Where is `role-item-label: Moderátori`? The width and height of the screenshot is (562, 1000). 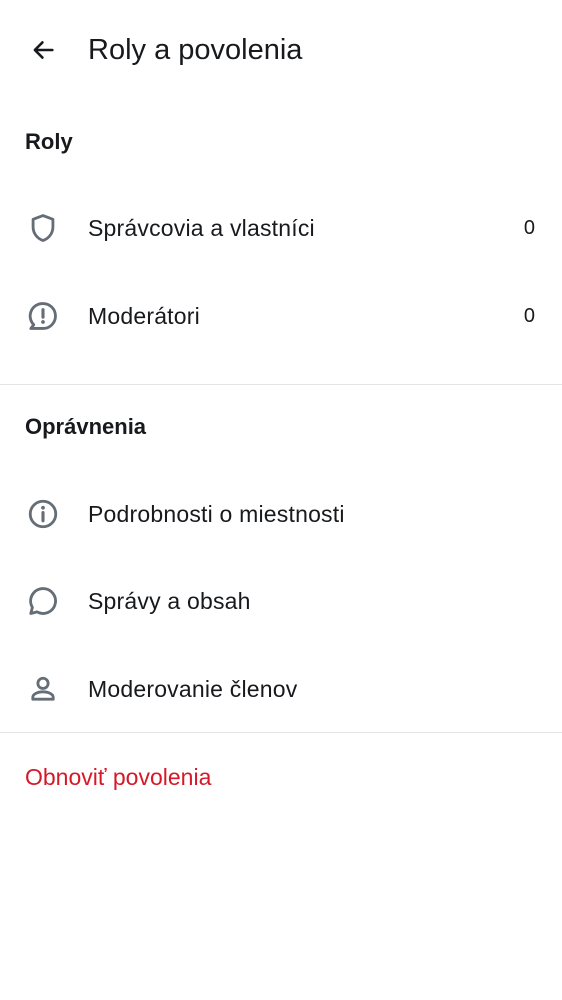 role-item-label: Moderátori is located at coordinates (144, 315).